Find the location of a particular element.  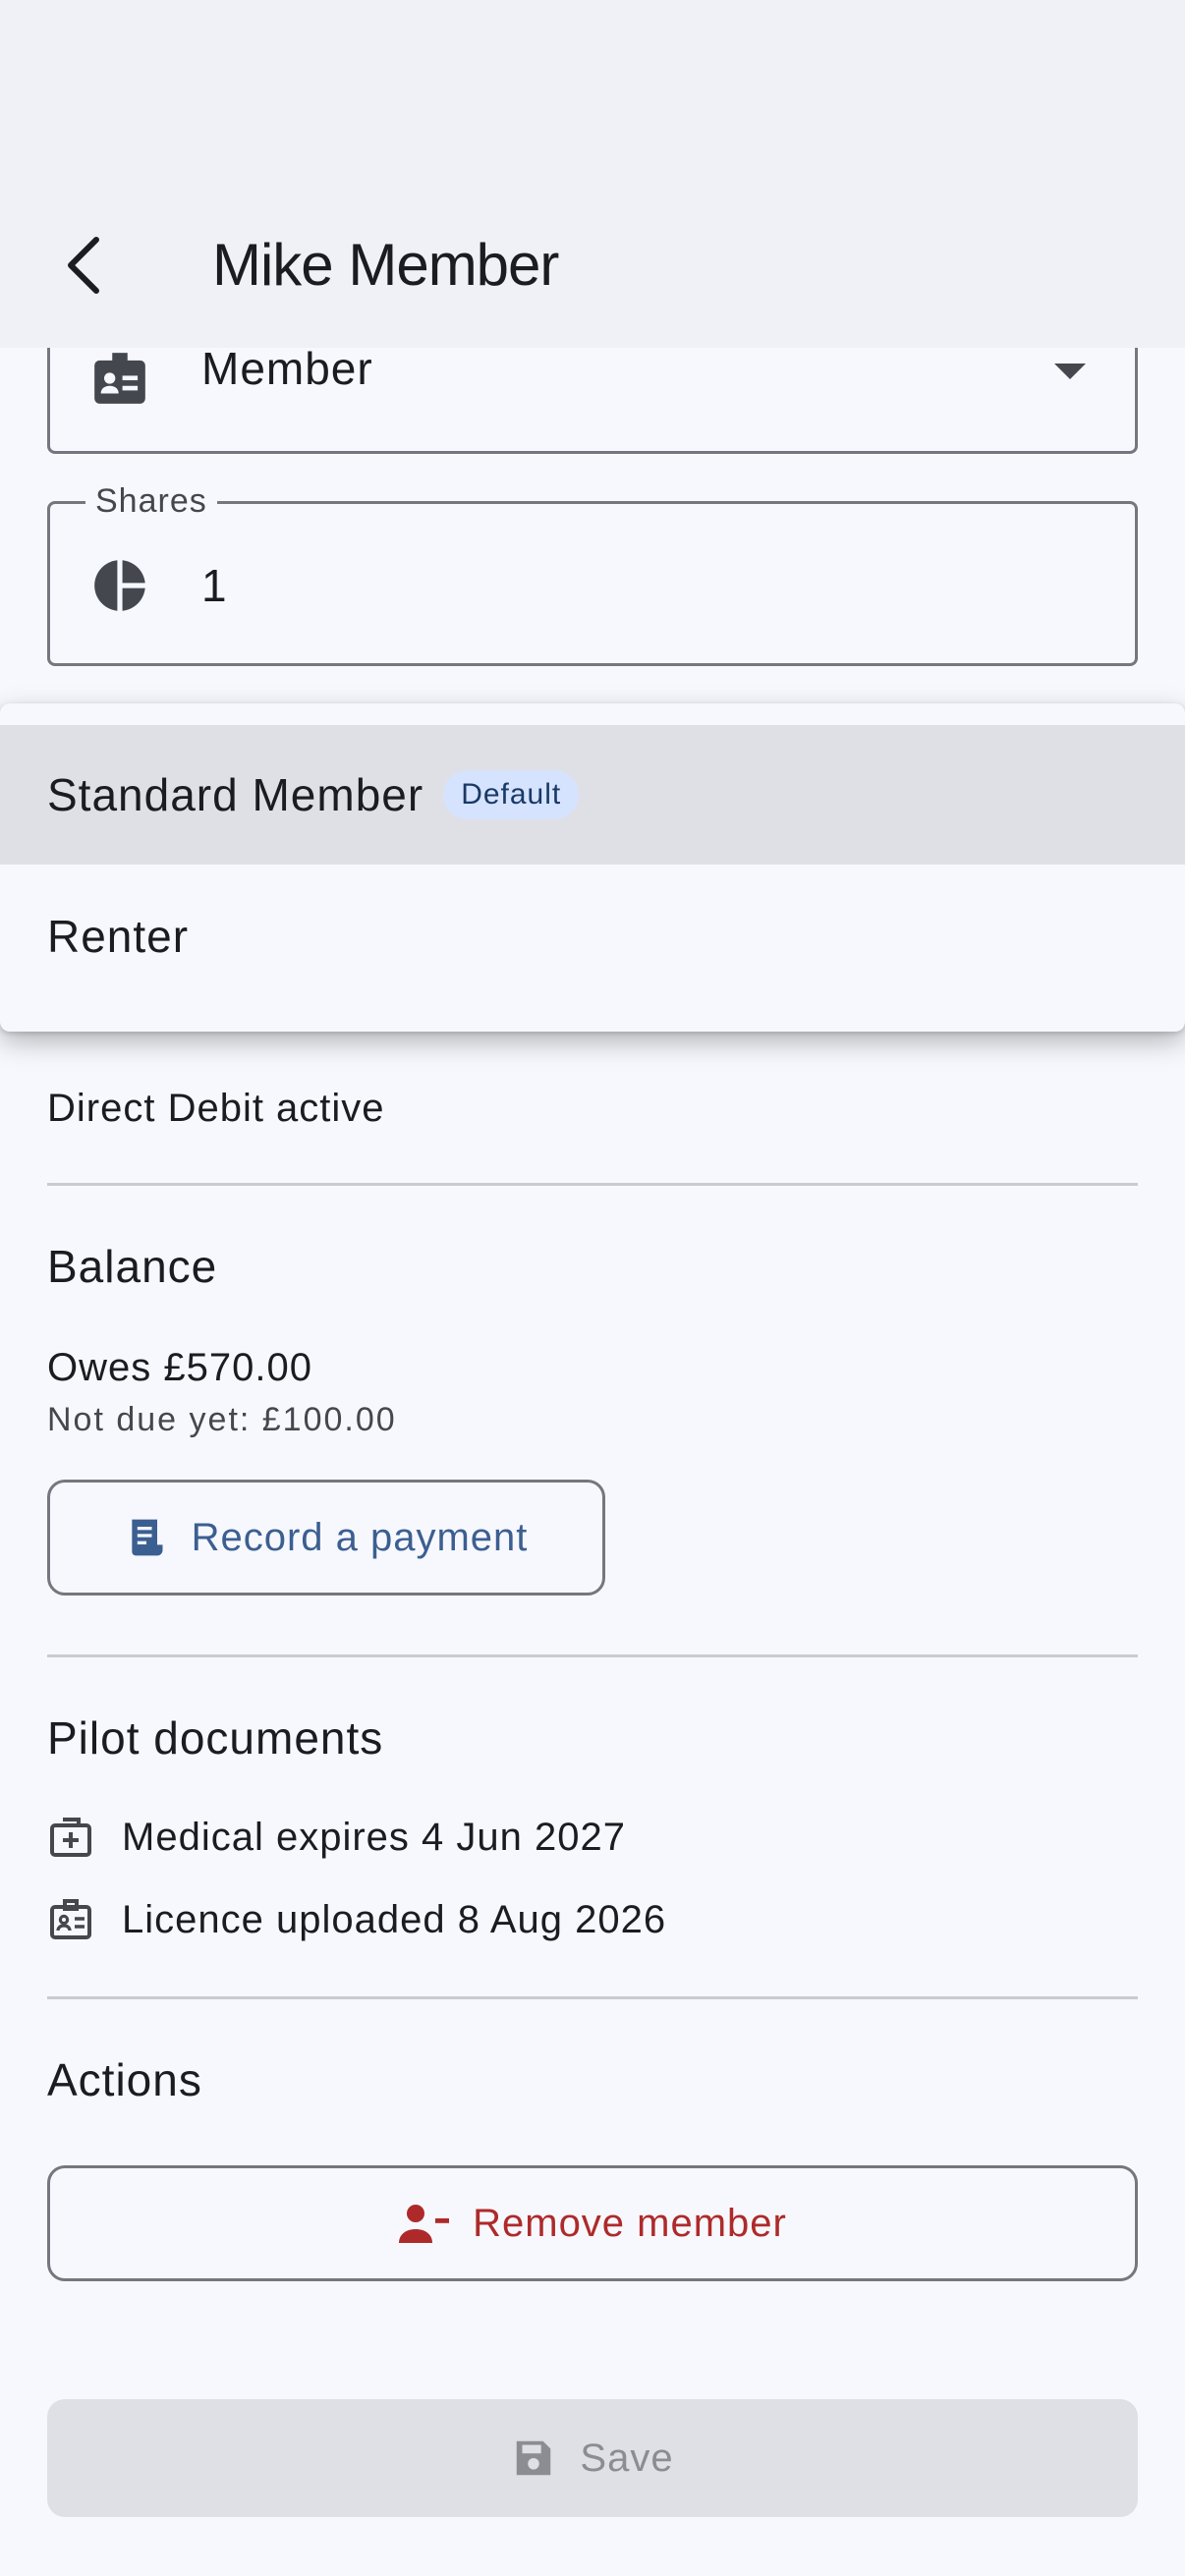

pie-chart-icon is located at coordinates (120, 585).